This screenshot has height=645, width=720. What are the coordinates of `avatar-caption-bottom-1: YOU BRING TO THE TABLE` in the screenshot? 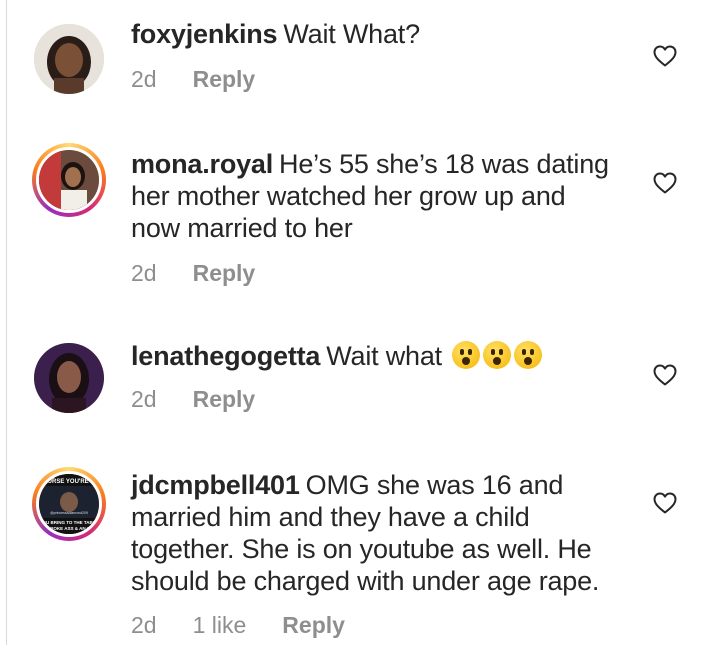 It's located at (68, 522).